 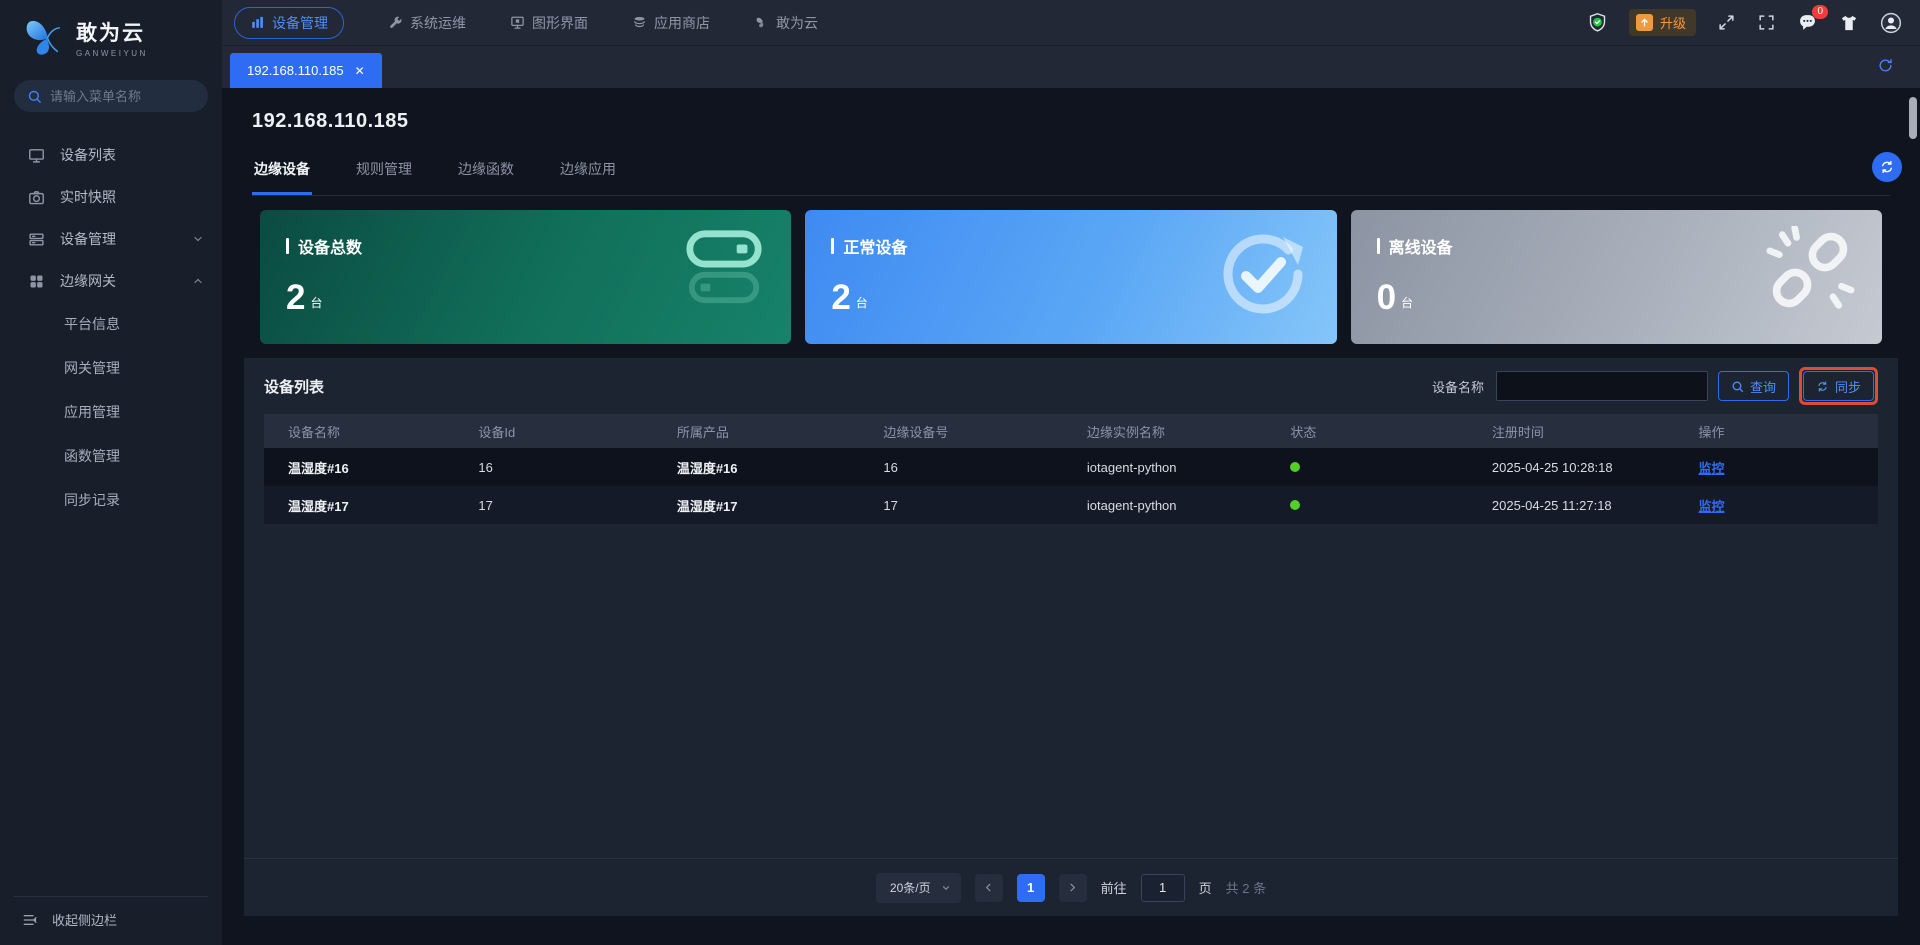 What do you see at coordinates (1125, 432) in the screenshot?
I see `col-edge-instance: 边缘实例名称` at bounding box center [1125, 432].